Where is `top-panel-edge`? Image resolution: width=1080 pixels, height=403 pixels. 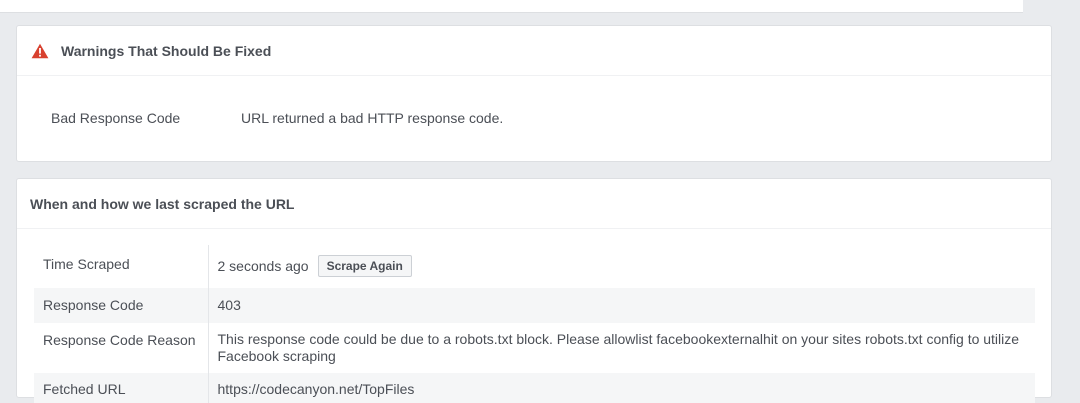
top-panel-edge is located at coordinates (511, 6).